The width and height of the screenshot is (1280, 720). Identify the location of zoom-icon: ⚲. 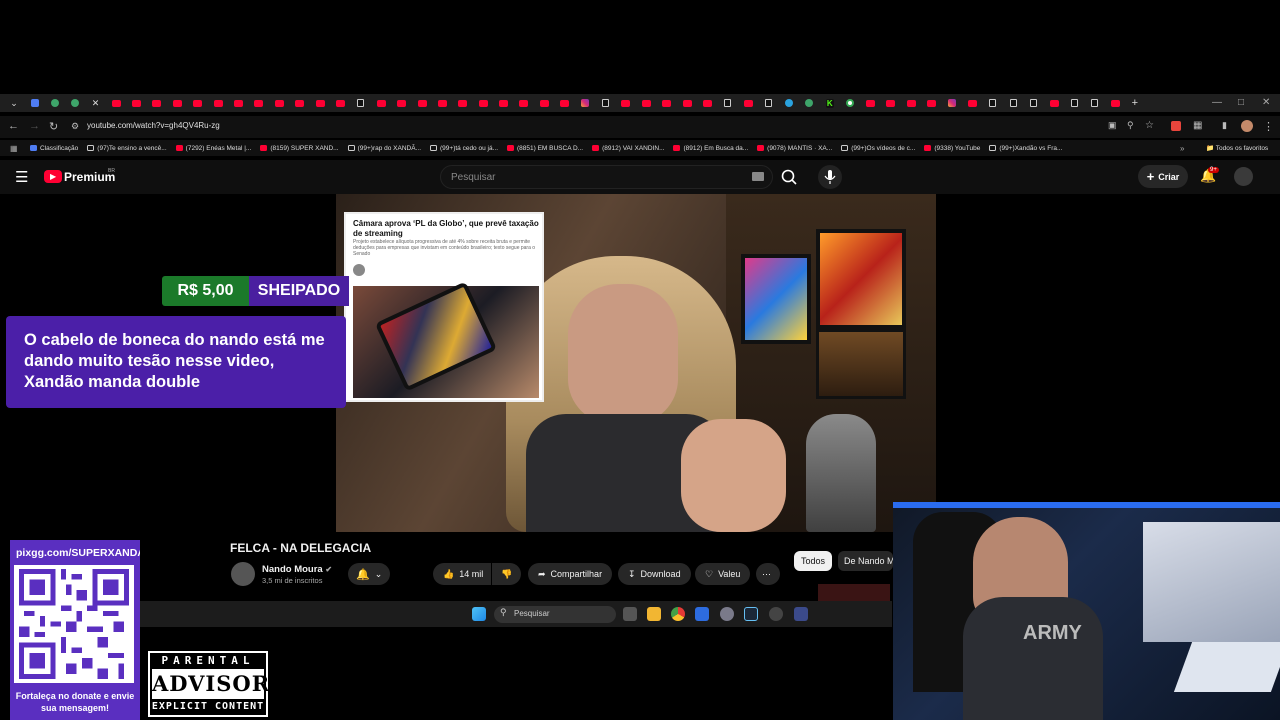
(1130, 125).